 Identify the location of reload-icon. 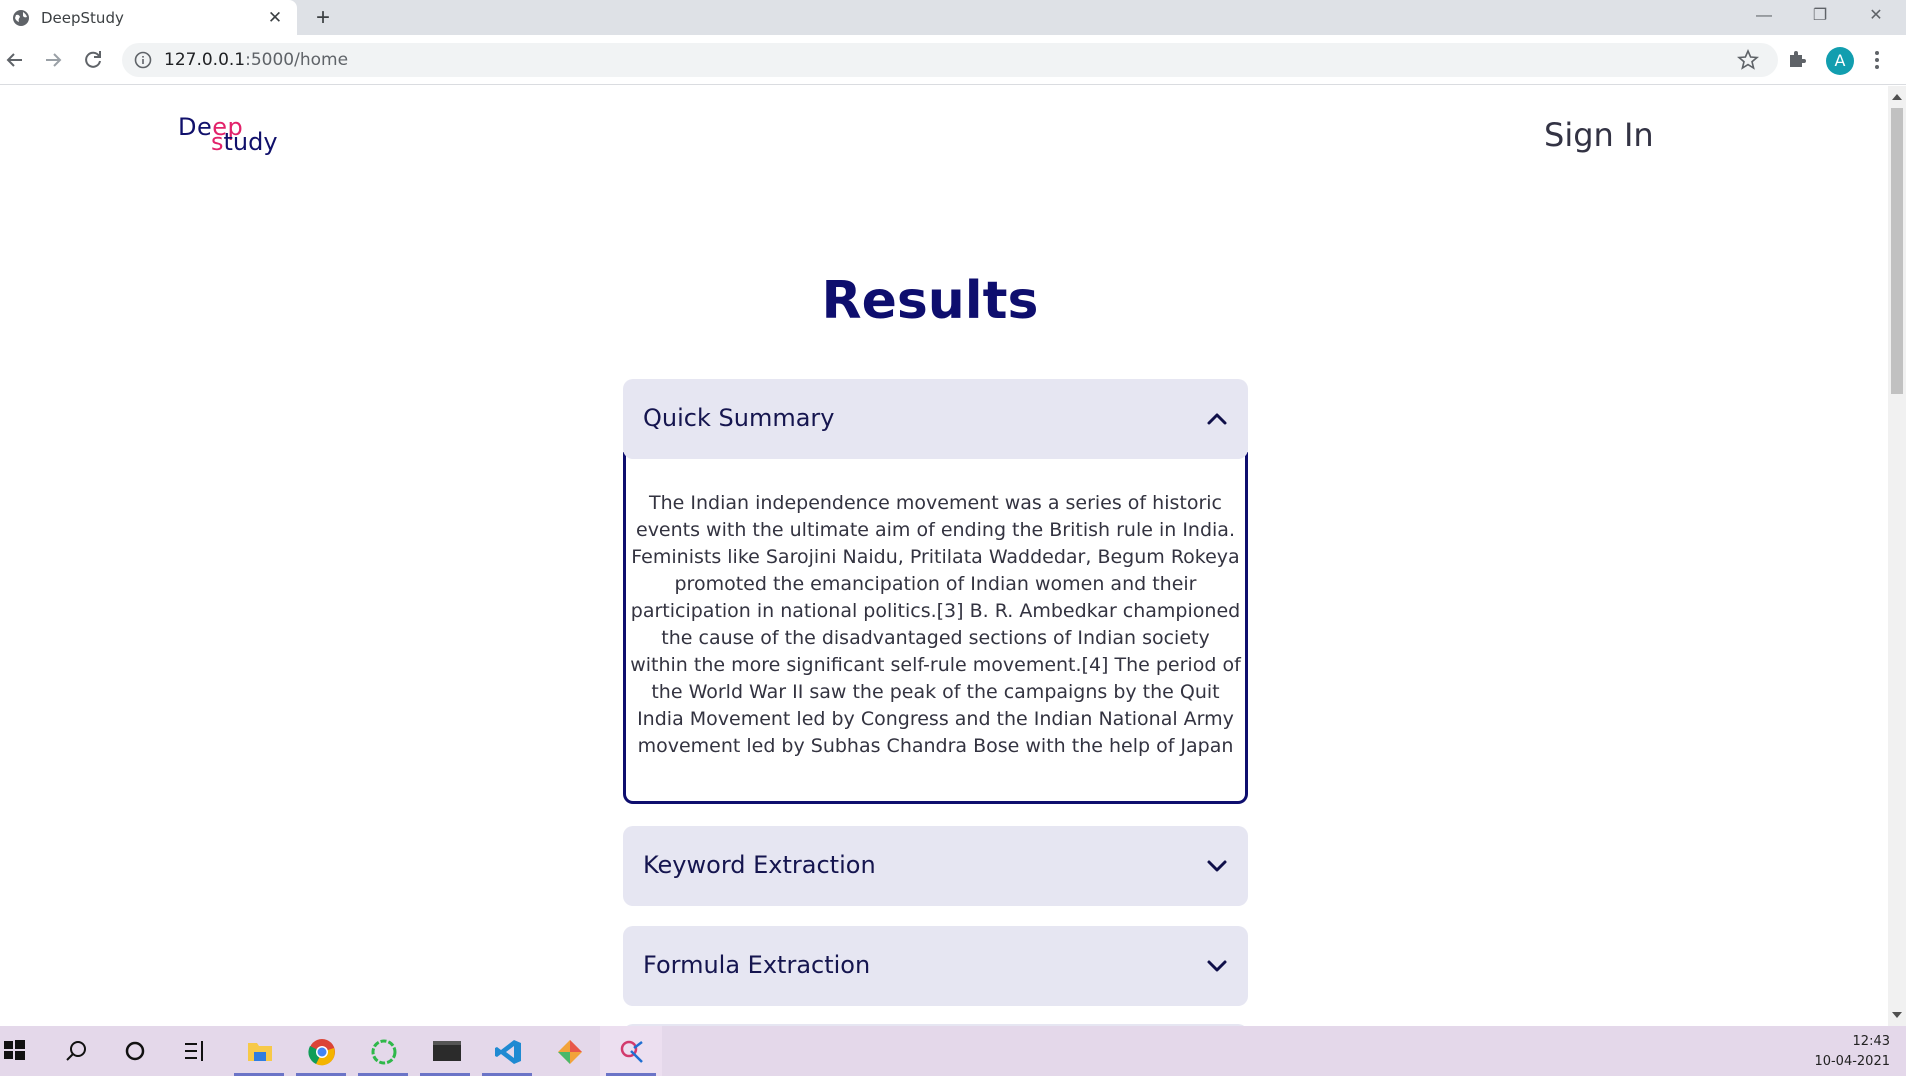
(93, 60).